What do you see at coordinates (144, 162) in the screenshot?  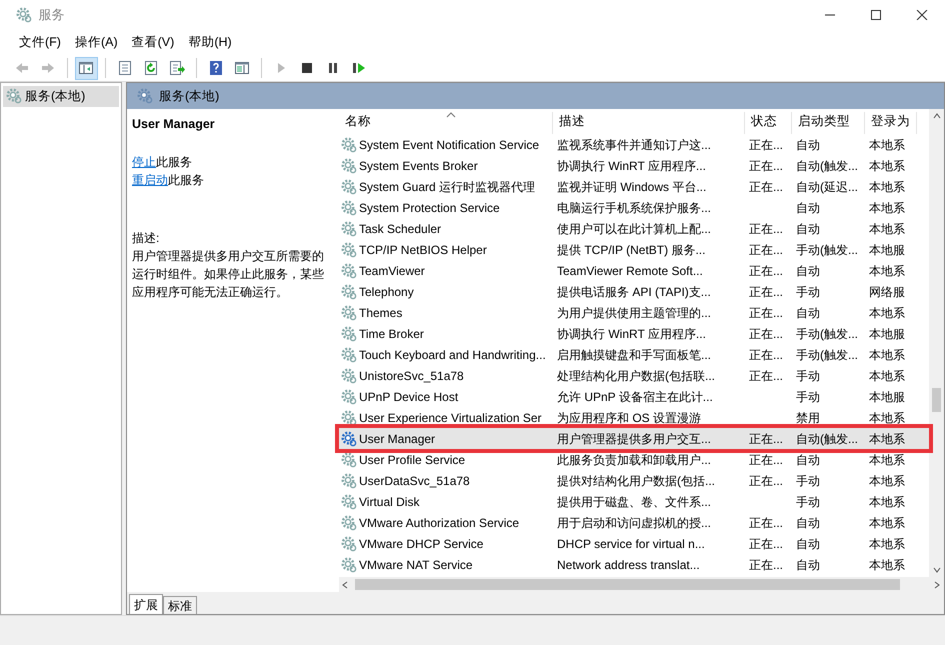 I see `action-link: 停止` at bounding box center [144, 162].